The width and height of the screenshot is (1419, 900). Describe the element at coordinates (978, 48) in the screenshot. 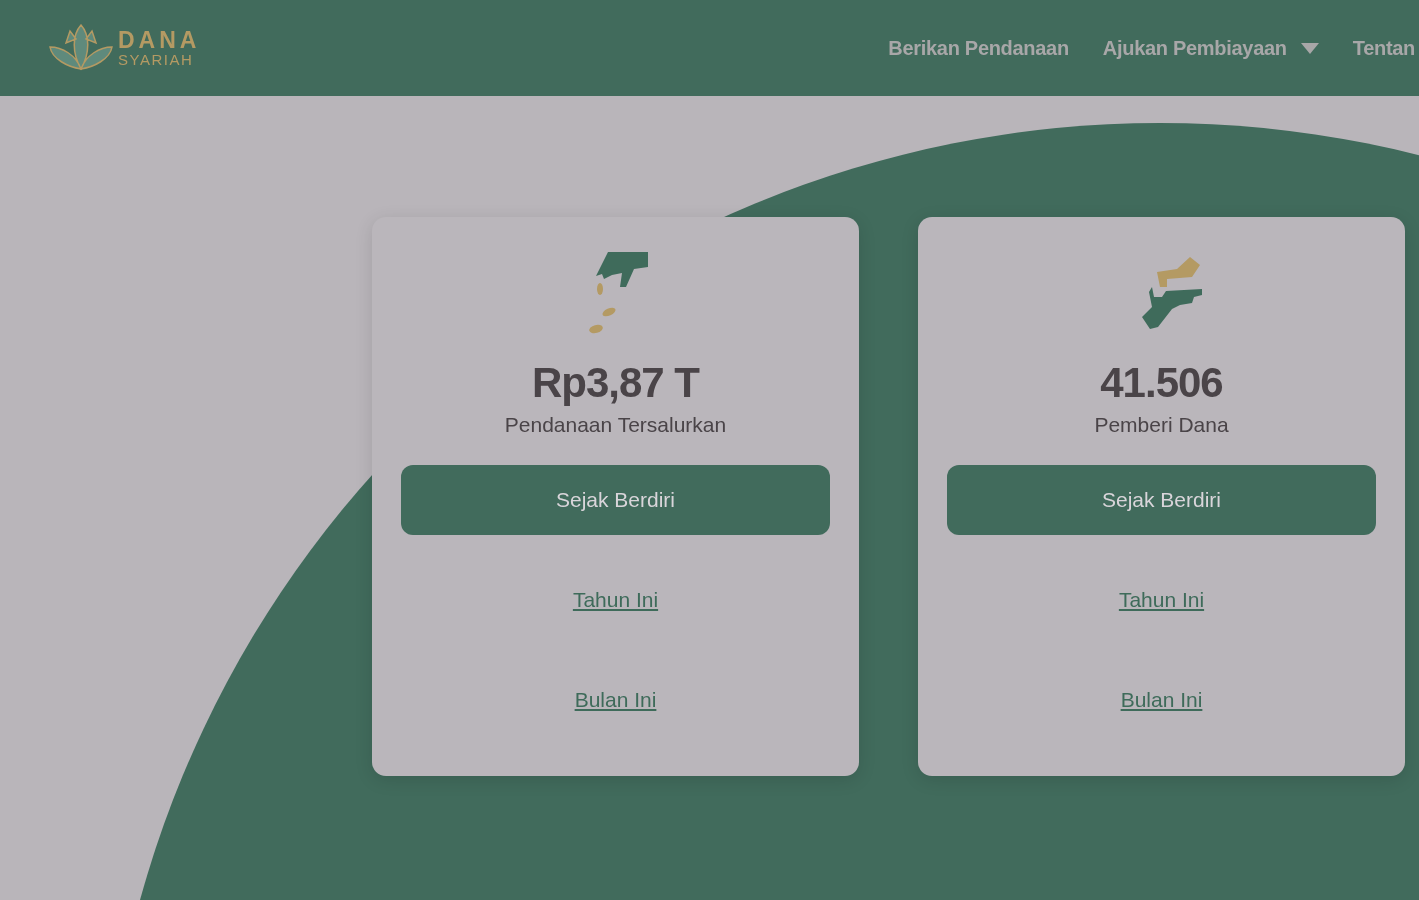

I see `nav-link: Berikan Pendanaan` at that location.